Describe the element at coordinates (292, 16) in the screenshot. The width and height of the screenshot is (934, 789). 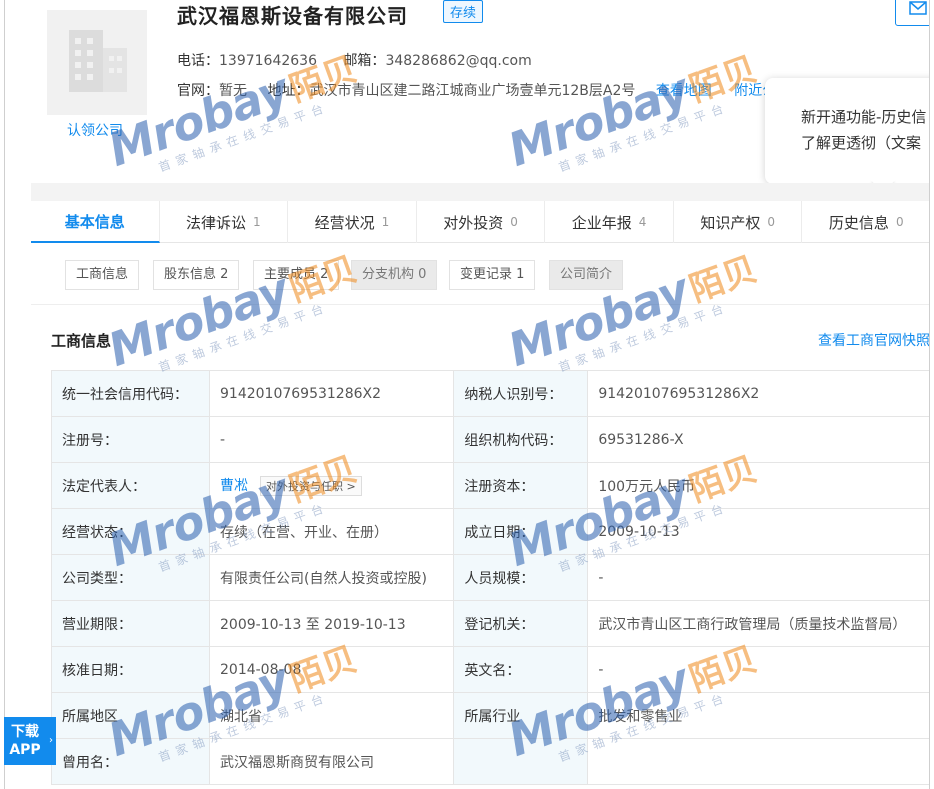
I see `company-name: 武汉福恩斯设备有限公司` at that location.